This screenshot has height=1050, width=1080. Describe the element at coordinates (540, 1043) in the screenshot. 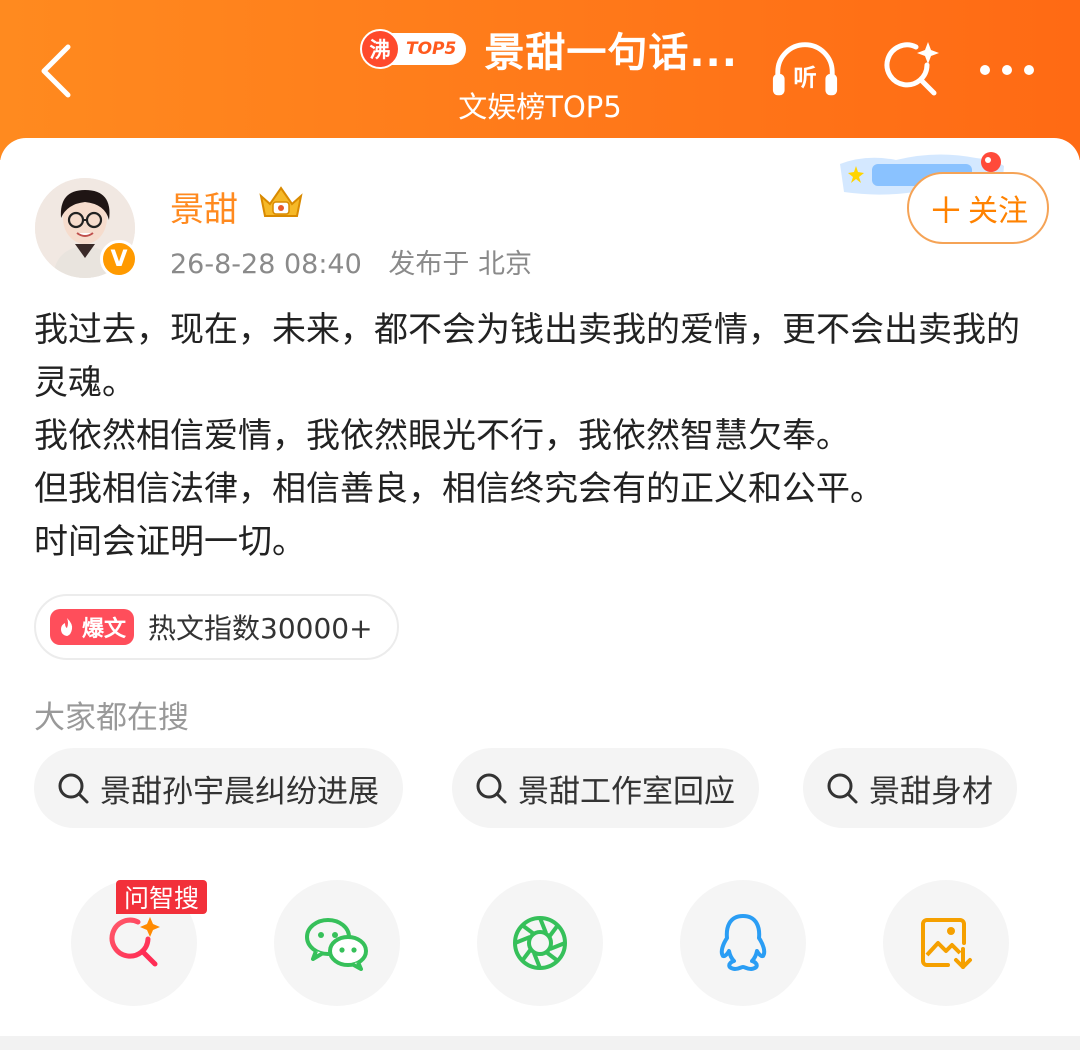

I see `bottom-divider` at that location.